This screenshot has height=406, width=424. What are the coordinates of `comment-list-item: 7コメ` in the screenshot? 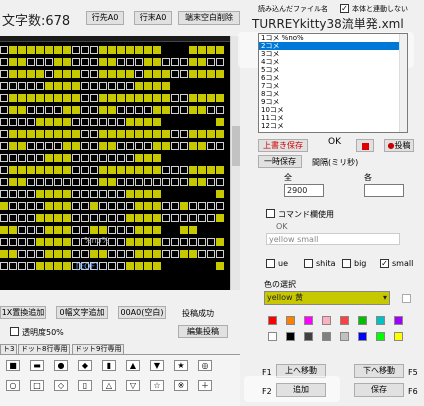 It's located at (333, 86).